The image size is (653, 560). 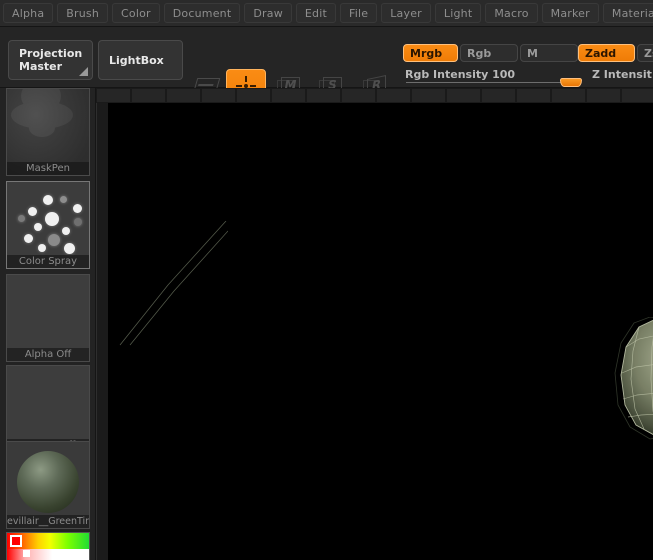 I want to click on projection-master-button: Projection Master, so click(x=50, y=60).